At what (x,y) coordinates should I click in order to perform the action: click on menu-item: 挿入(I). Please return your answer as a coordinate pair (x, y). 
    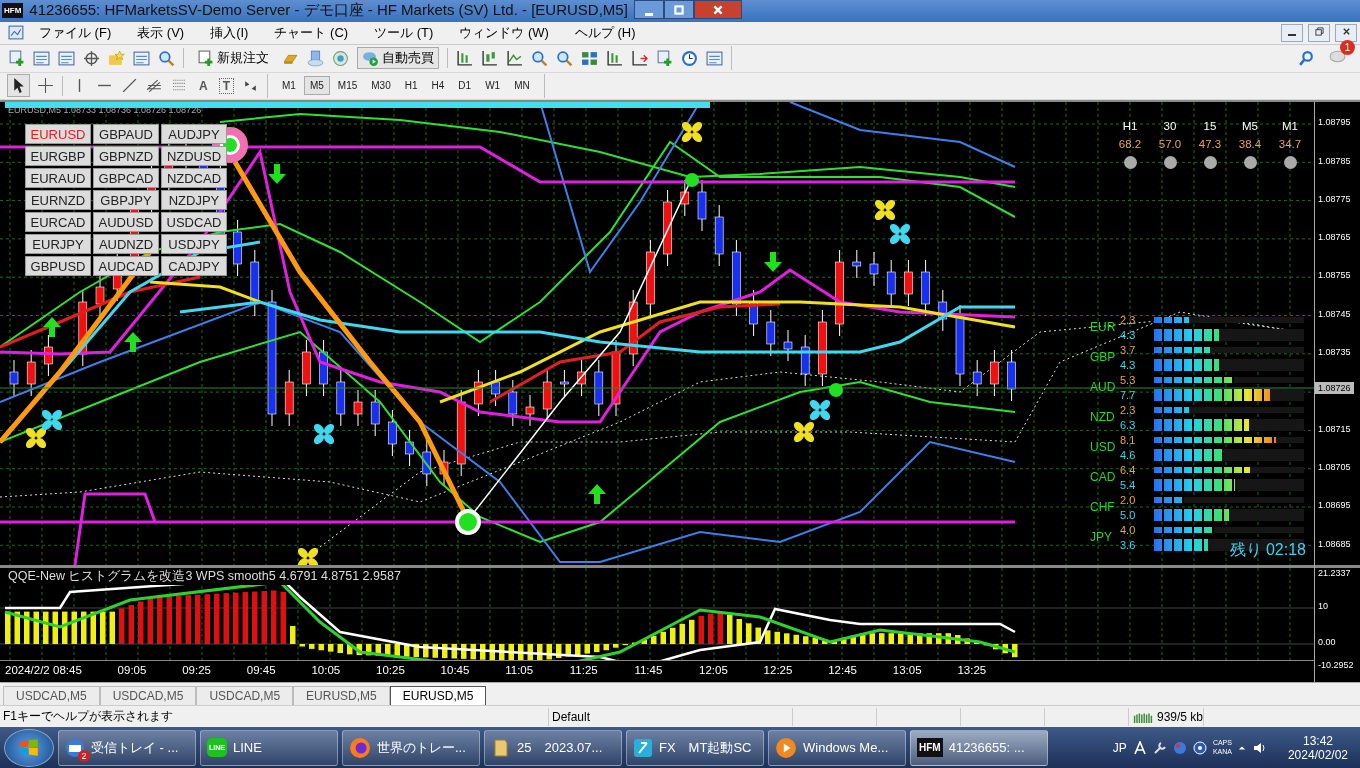
    Looking at the image, I should click on (229, 32).